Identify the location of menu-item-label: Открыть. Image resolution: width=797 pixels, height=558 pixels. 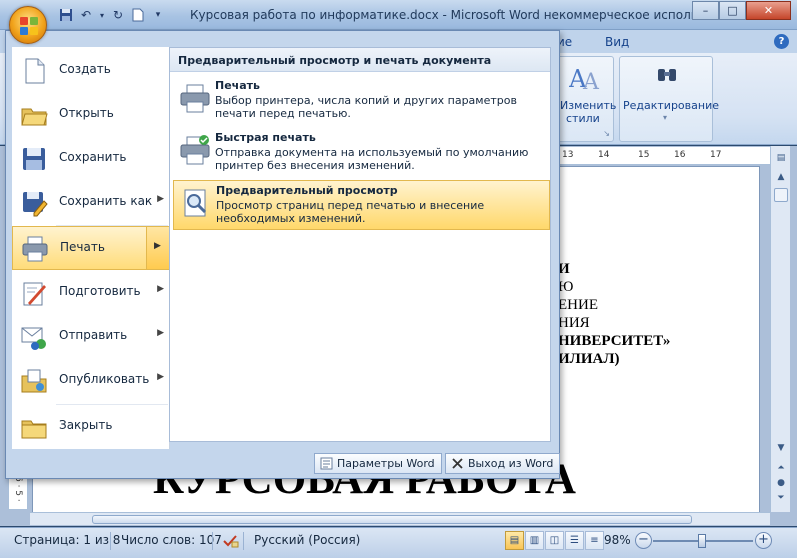
(86, 113).